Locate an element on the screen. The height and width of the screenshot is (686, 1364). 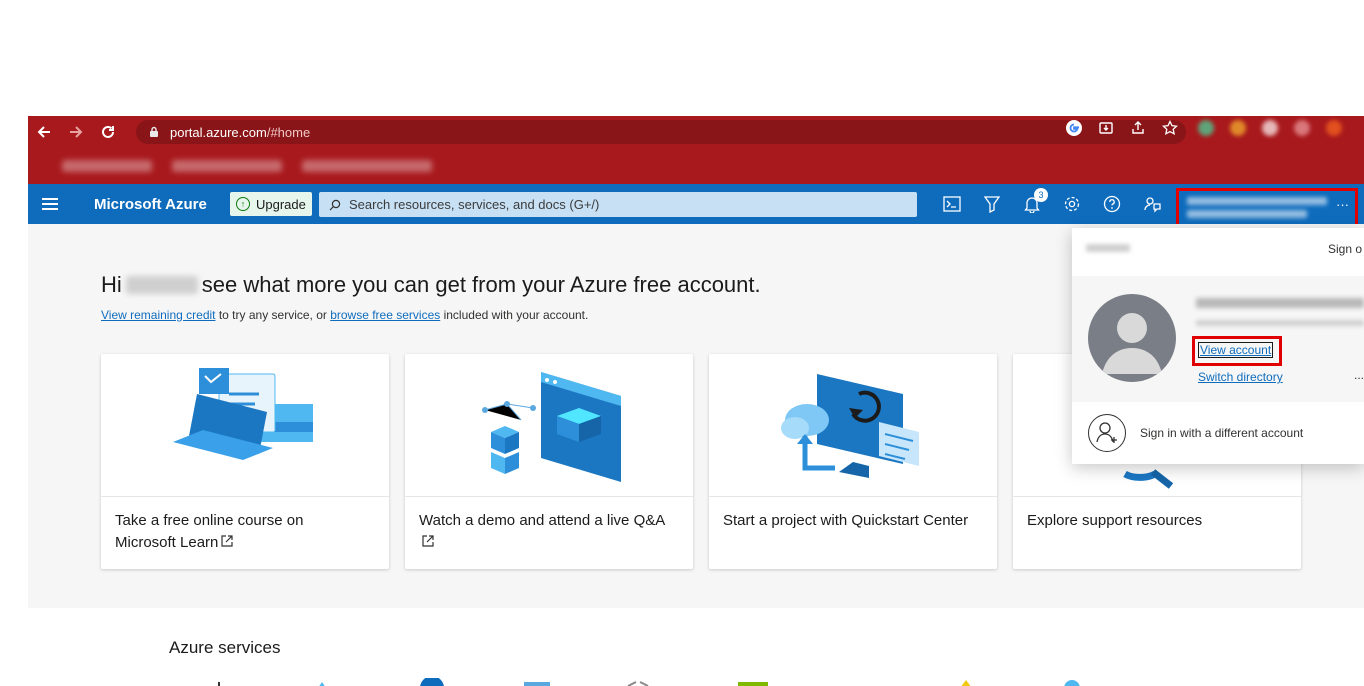
sign-in-different-account: Sign in with a different account is located at coordinates (1218, 433).